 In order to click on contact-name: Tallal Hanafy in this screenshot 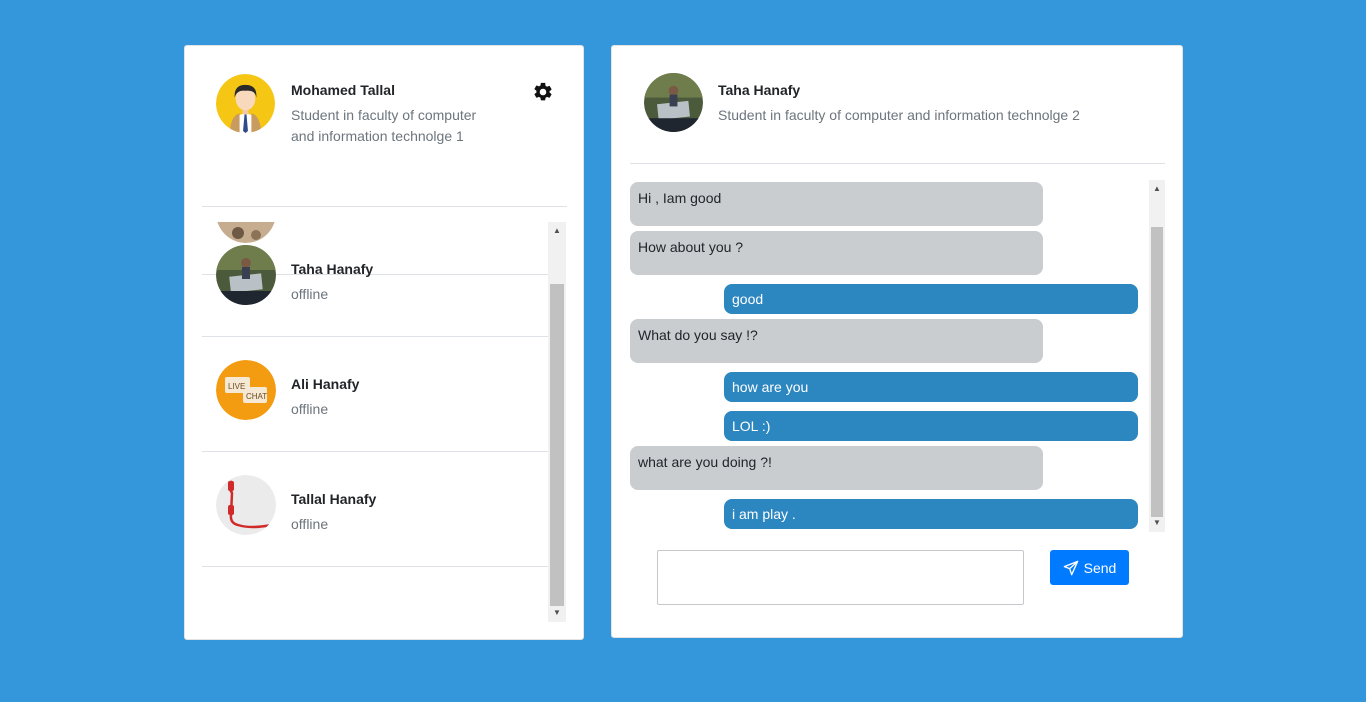, I will do `click(334, 499)`.